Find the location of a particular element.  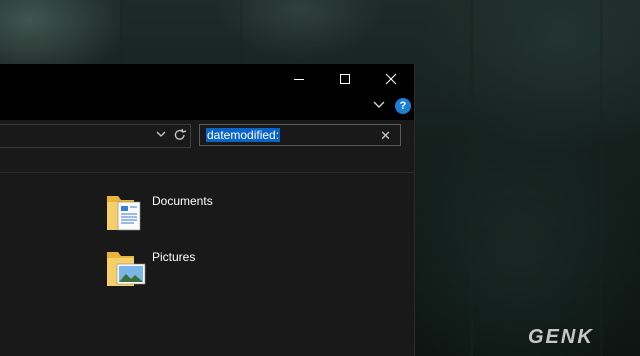

address-bar is located at coordinates (95, 136).